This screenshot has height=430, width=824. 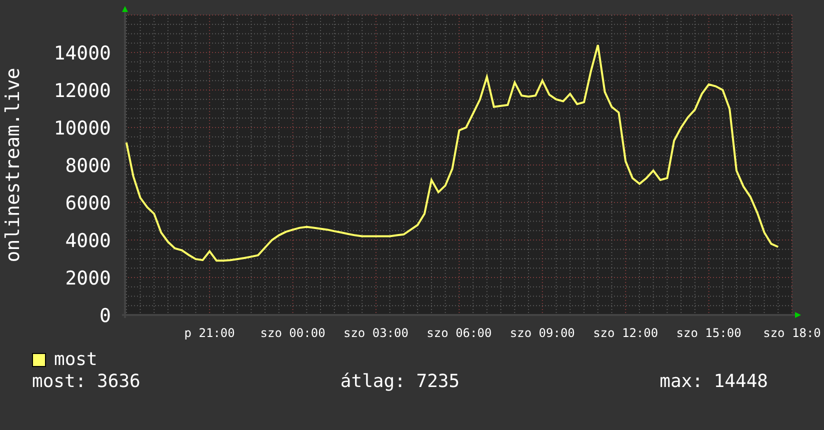 I want to click on stat-value: most: 3636, so click(x=86, y=382).